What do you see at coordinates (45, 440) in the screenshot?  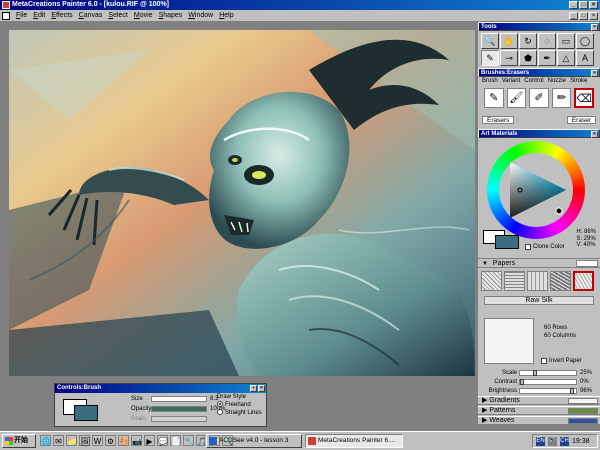 I see `quick-launch-icon-1: 🌐` at bounding box center [45, 440].